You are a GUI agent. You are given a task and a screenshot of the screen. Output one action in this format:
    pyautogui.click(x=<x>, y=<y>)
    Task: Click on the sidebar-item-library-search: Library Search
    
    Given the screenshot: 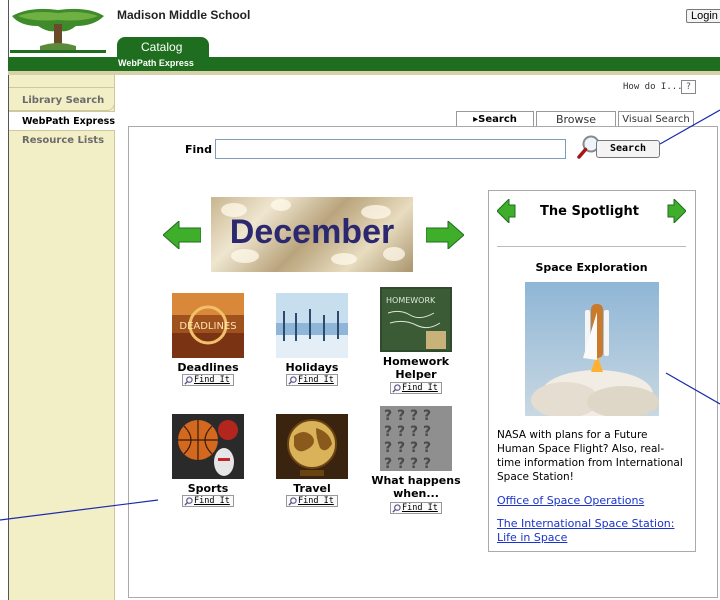 What is the action you would take?
    pyautogui.click(x=62, y=99)
    